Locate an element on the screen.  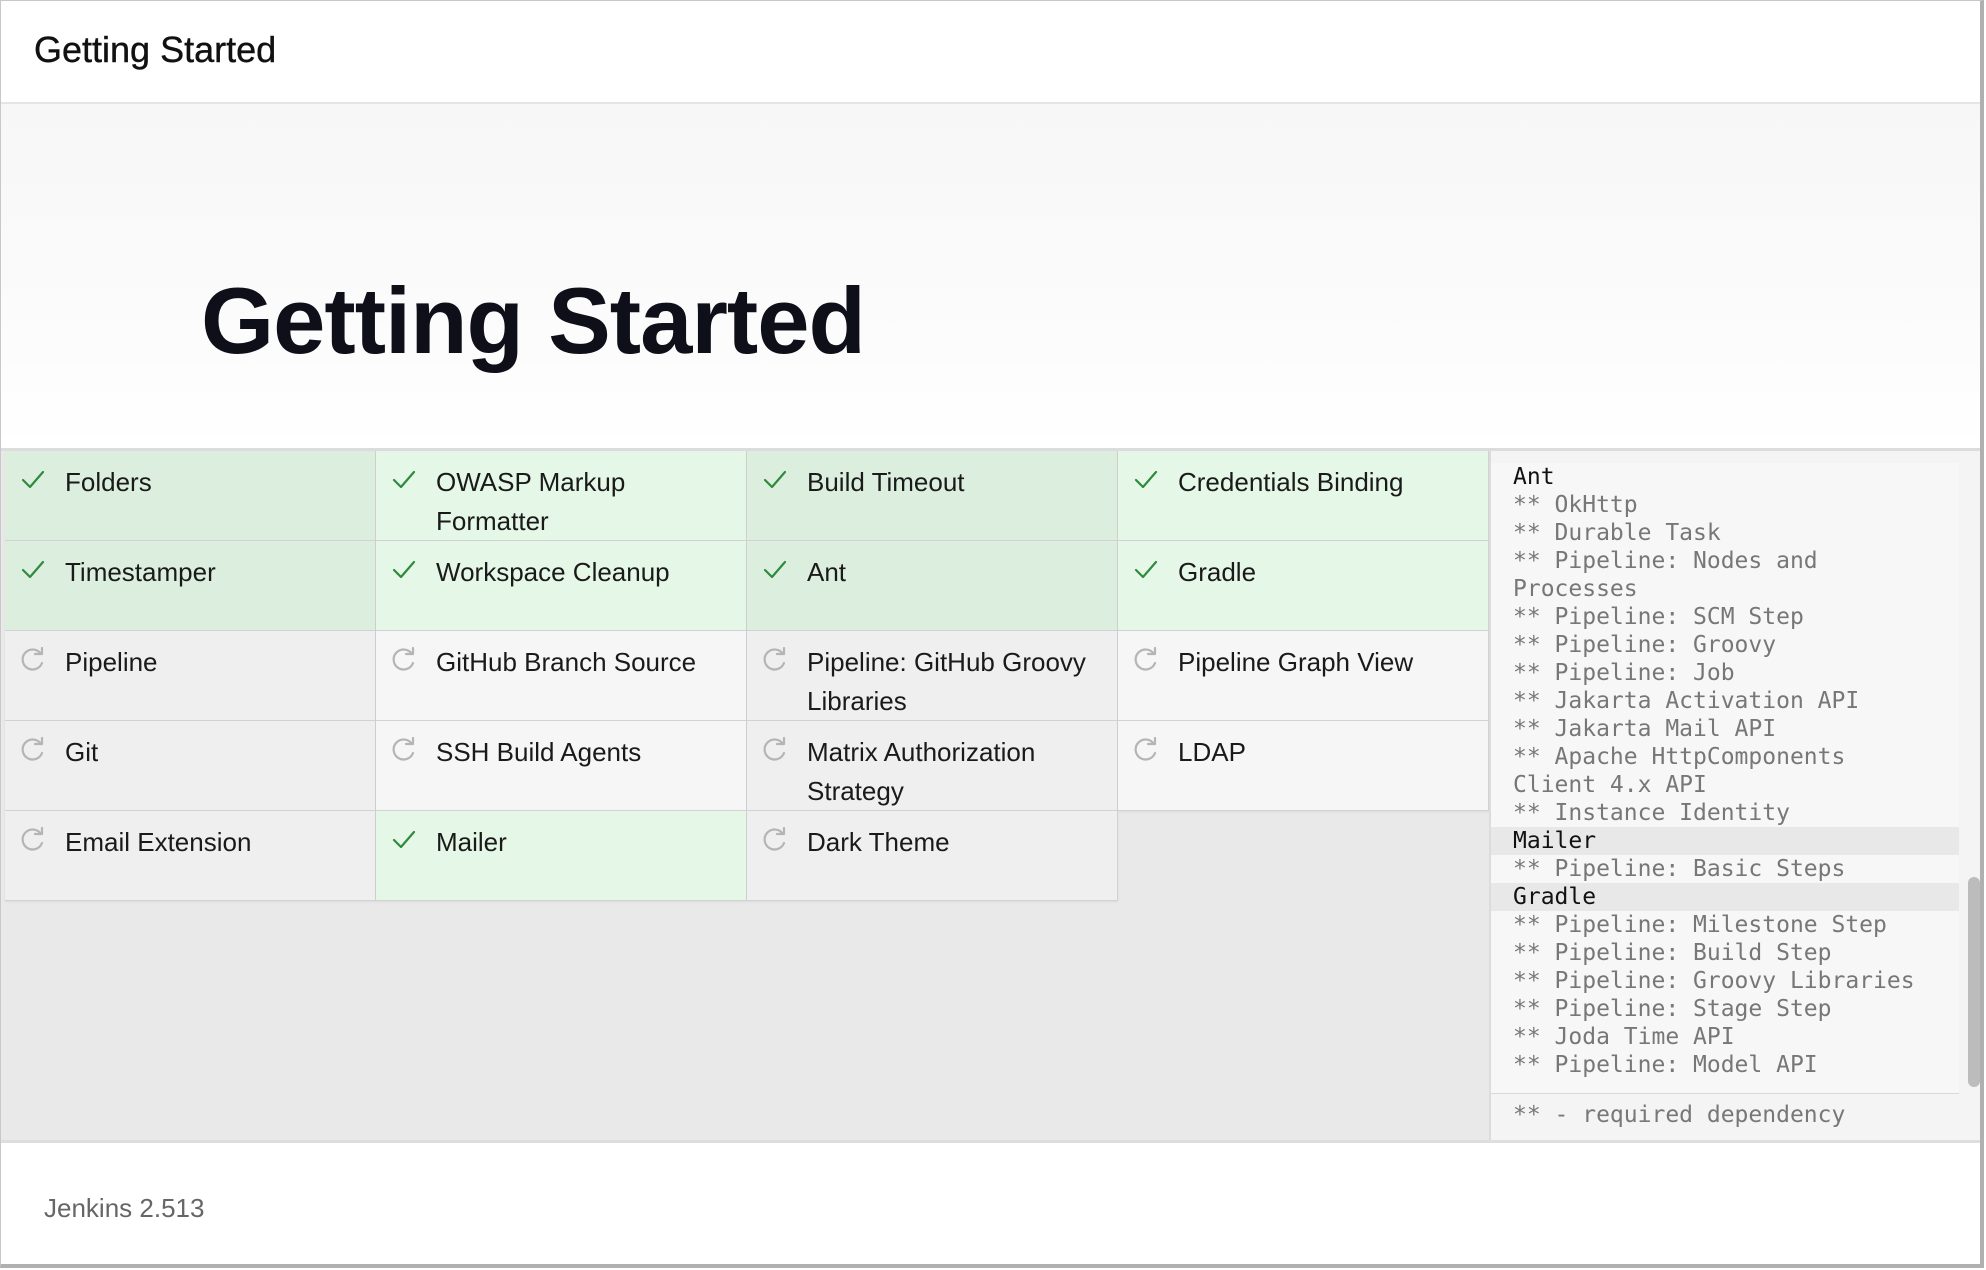
dialog-header: Getting Started is located at coordinates (990, 52).